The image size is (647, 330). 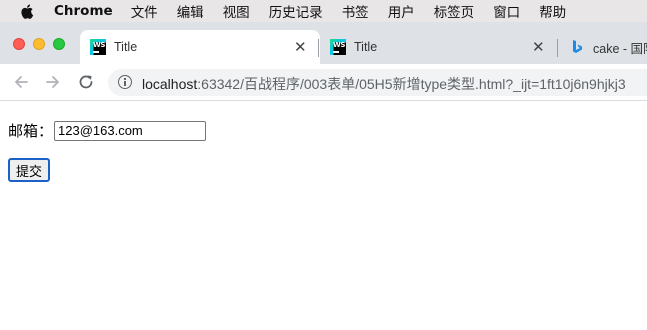 What do you see at coordinates (170, 84) in the screenshot?
I see `url-host: localhost` at bounding box center [170, 84].